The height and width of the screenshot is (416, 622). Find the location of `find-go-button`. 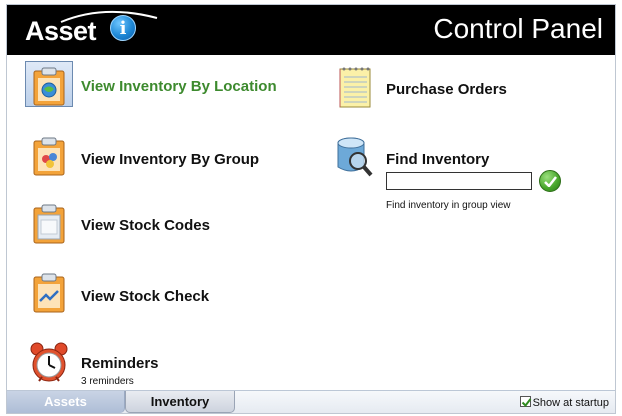

find-go-button is located at coordinates (550, 181).